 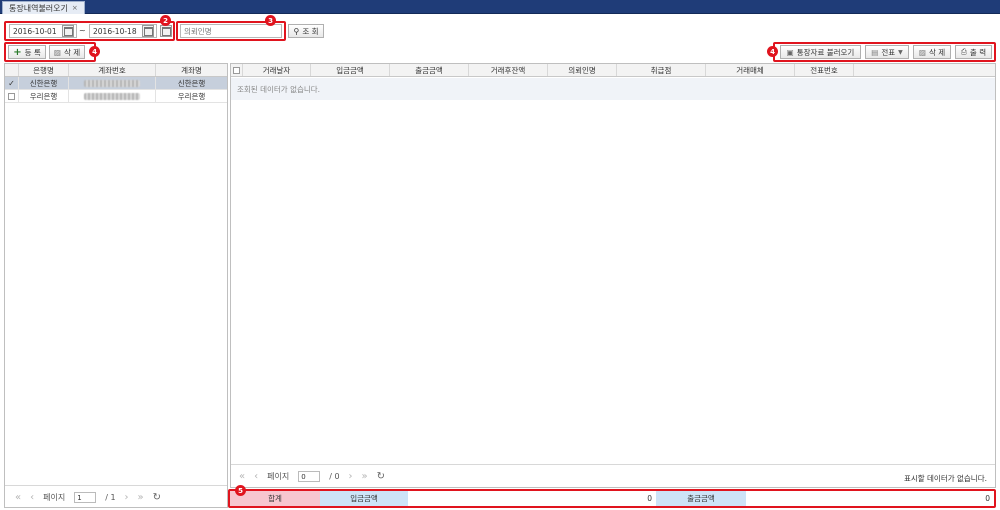 What do you see at coordinates (500, 7) in the screenshot?
I see `tab-bar: 통장내역불러오기 ×` at bounding box center [500, 7].